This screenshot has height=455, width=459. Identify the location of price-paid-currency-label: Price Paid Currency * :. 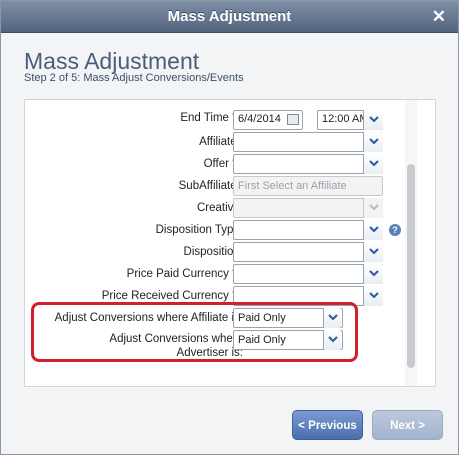
(184, 274).